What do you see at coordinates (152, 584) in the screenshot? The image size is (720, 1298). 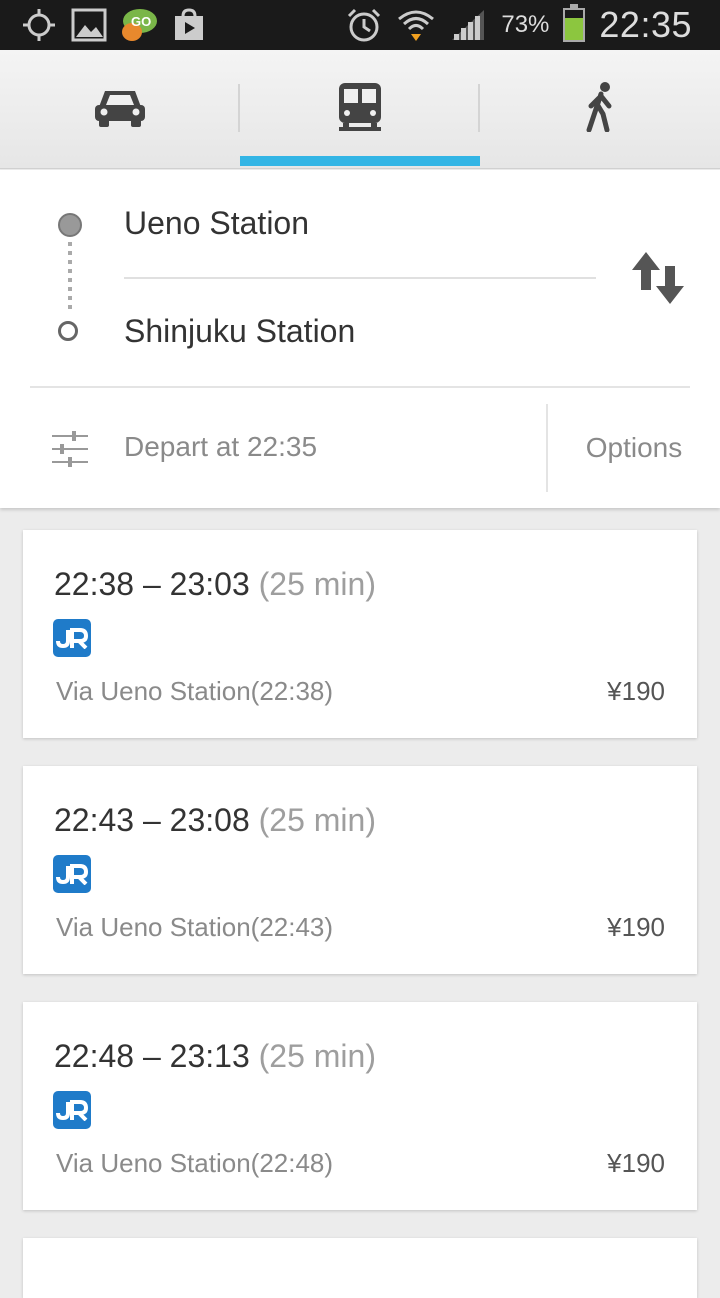 I see `result-time-range: 22:38 – 23:03` at bounding box center [152, 584].